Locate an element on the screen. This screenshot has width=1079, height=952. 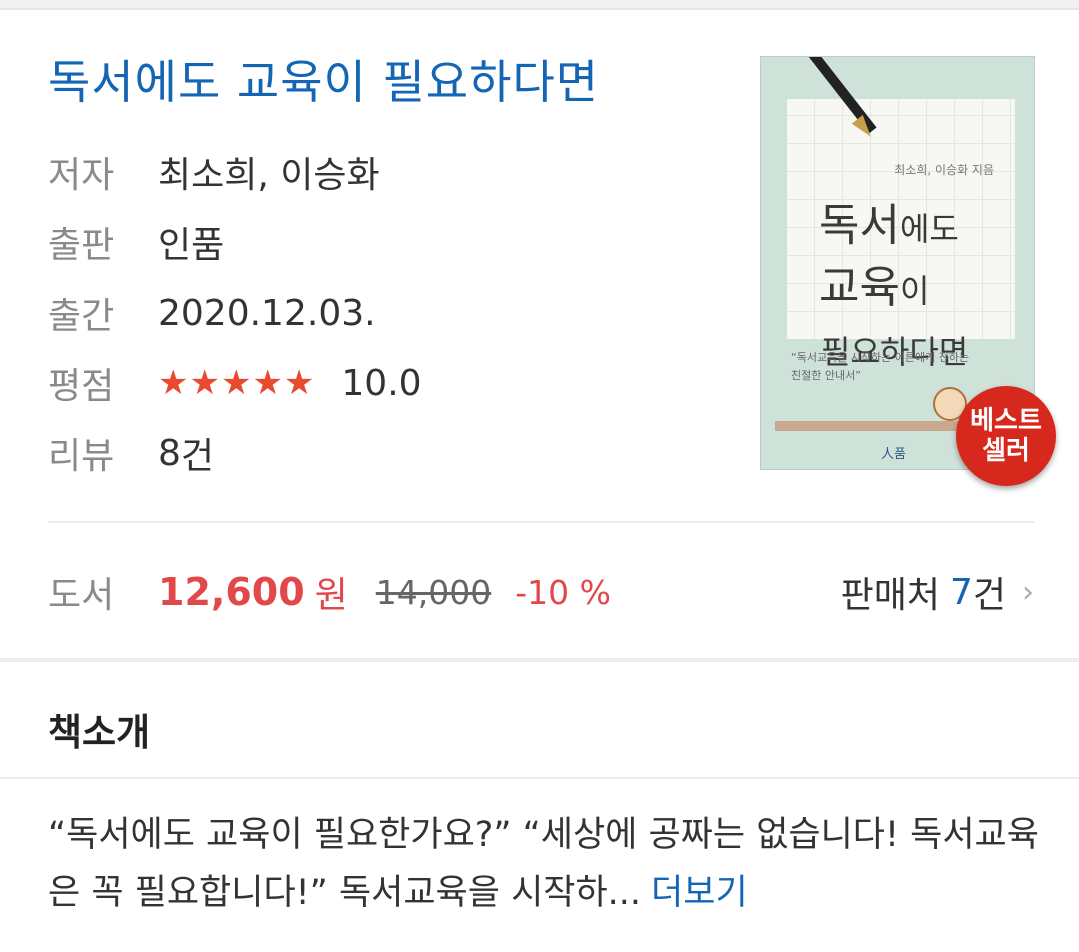
rating-value: 10.0 is located at coordinates (381, 383).